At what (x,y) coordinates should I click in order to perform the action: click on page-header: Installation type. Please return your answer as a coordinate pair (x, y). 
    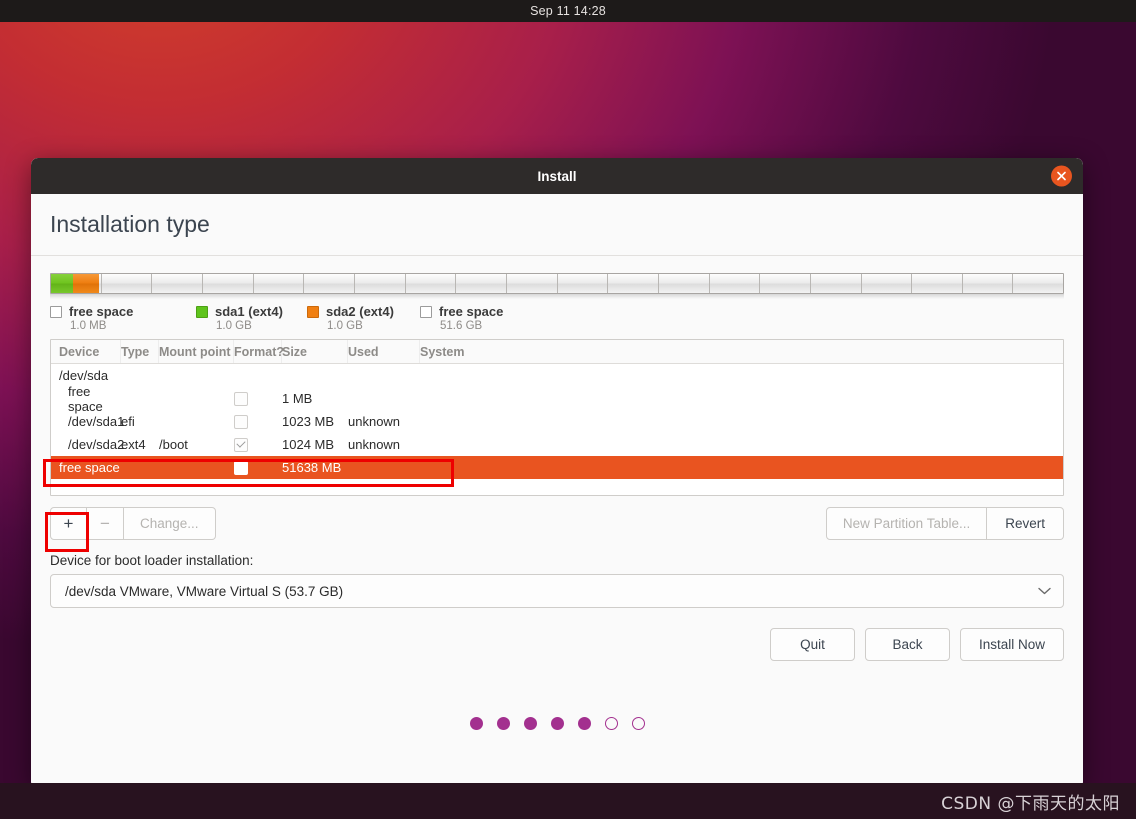
    Looking at the image, I should click on (557, 225).